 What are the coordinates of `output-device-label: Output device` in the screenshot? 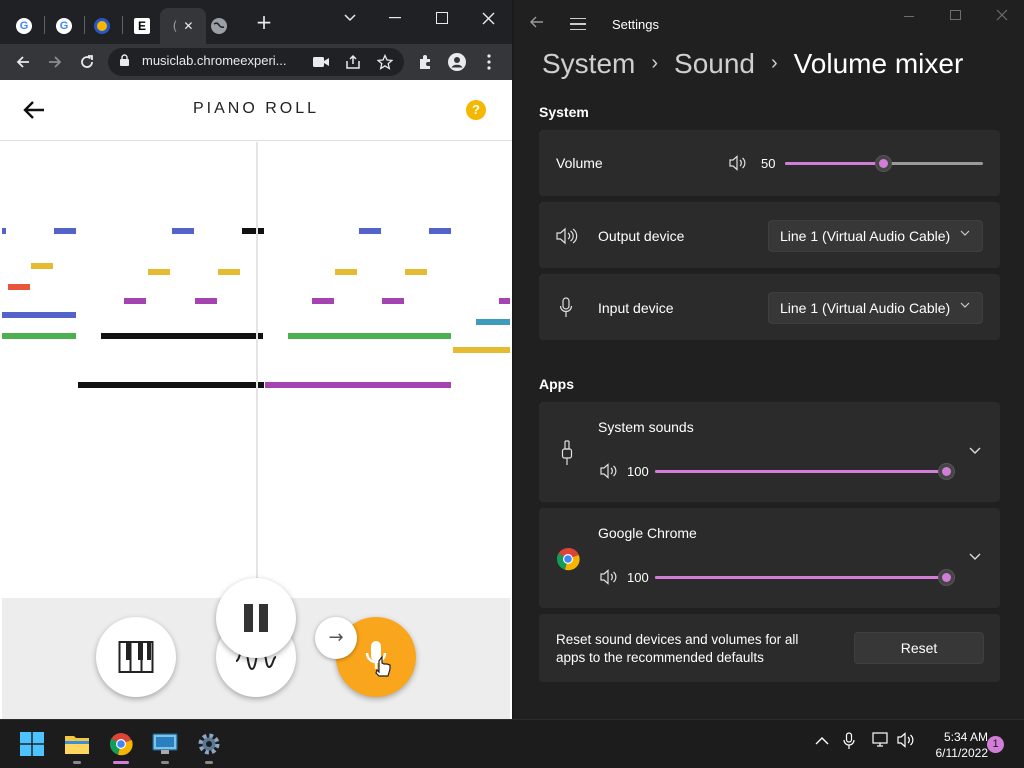 It's located at (641, 236).